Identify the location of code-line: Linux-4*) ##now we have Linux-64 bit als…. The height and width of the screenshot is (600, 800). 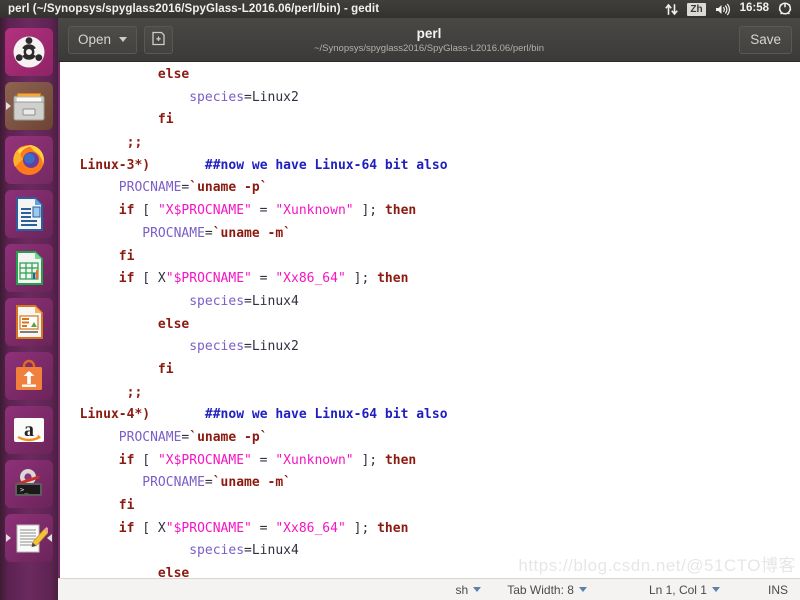
(430, 415).